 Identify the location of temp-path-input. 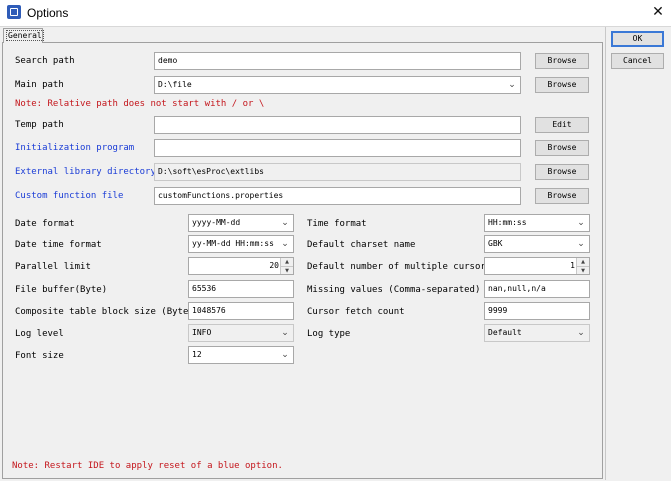
(337, 125).